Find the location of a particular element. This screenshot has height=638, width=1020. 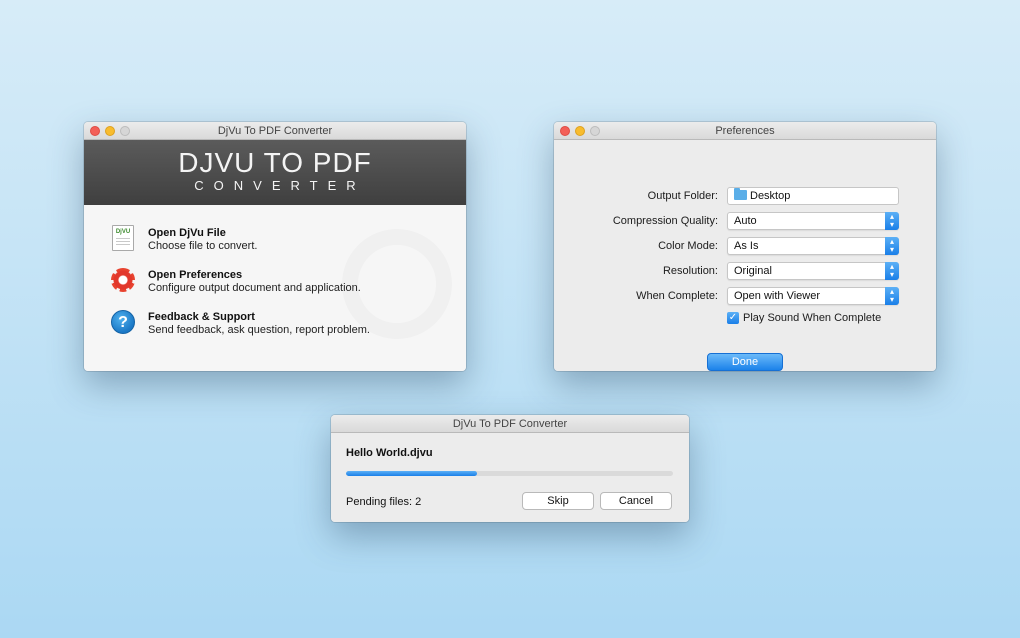

progress-bar is located at coordinates (509, 473).